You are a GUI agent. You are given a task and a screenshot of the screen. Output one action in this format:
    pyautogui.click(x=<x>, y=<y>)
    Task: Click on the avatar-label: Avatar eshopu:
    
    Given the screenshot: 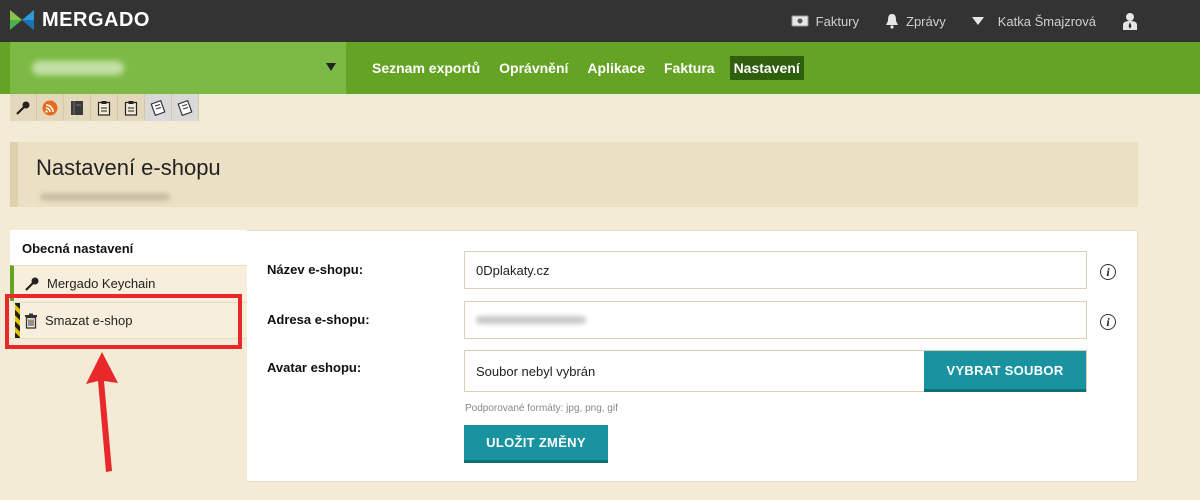 What is the action you would take?
    pyautogui.click(x=314, y=367)
    